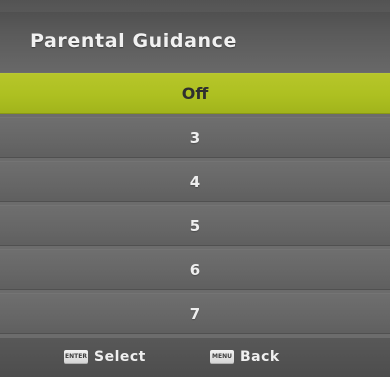 Image resolution: width=390 pixels, height=377 pixels. I want to click on back-label: Back, so click(260, 357).